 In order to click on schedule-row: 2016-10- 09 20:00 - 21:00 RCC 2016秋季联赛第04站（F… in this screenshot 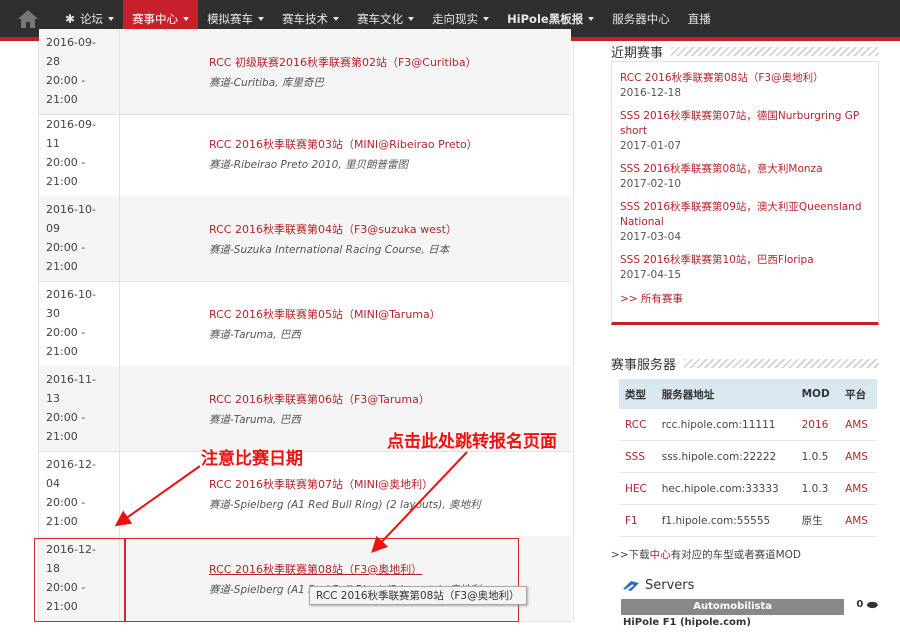, I will do `click(305, 239)`.